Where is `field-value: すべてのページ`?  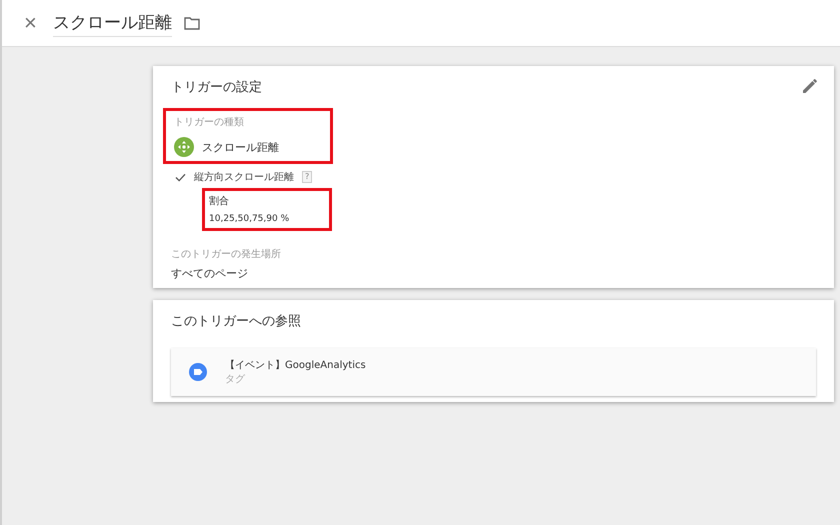
field-value: すべてのページ is located at coordinates (210, 273).